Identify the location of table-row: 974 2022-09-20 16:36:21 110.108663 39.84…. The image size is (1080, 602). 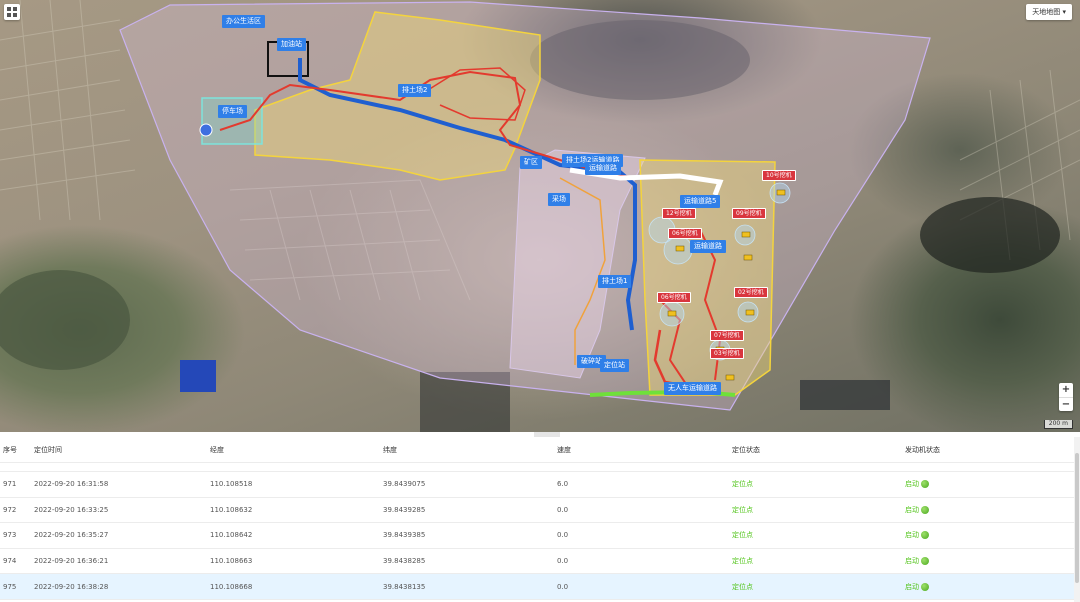
(537, 562).